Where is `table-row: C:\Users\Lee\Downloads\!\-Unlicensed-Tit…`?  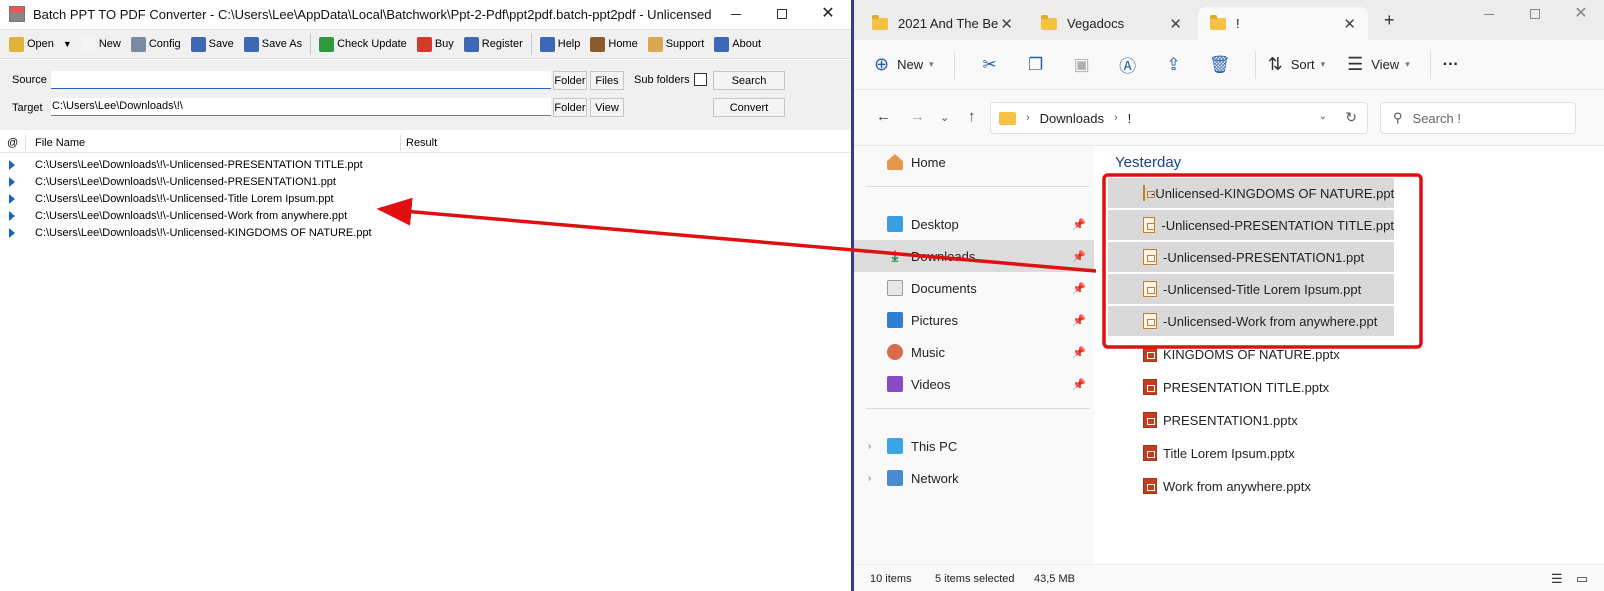 table-row: C:\Users\Lee\Downloads\!\-Unlicensed-Tit… is located at coordinates (425, 199).